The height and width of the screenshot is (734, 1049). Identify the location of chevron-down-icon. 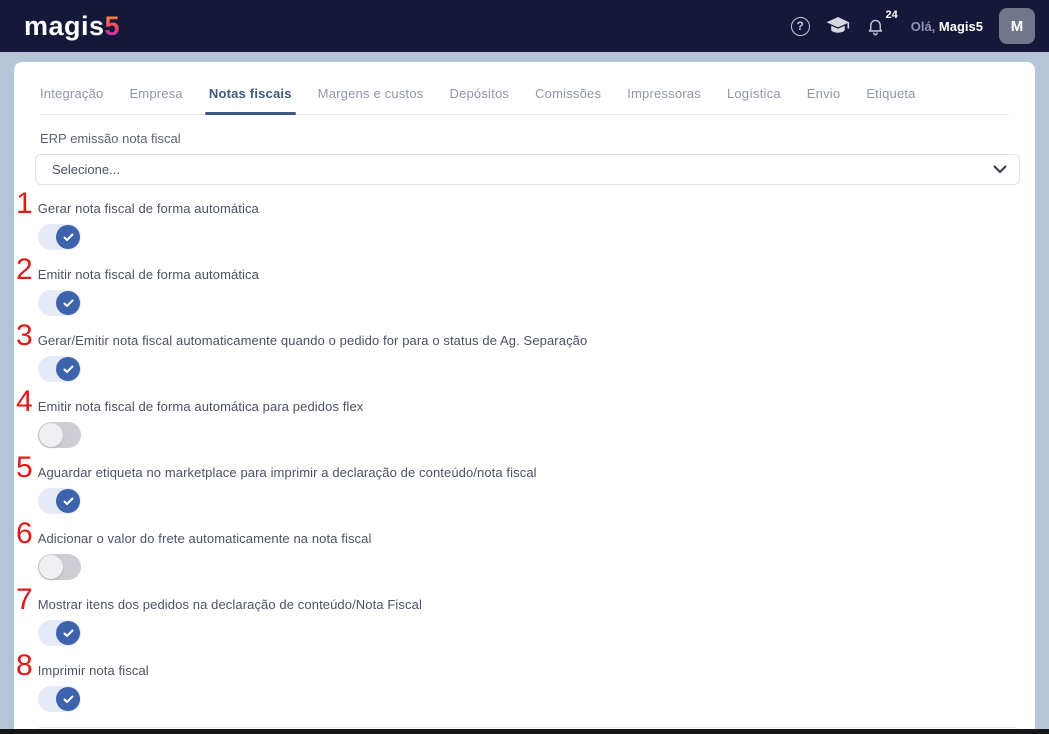
(1000, 169).